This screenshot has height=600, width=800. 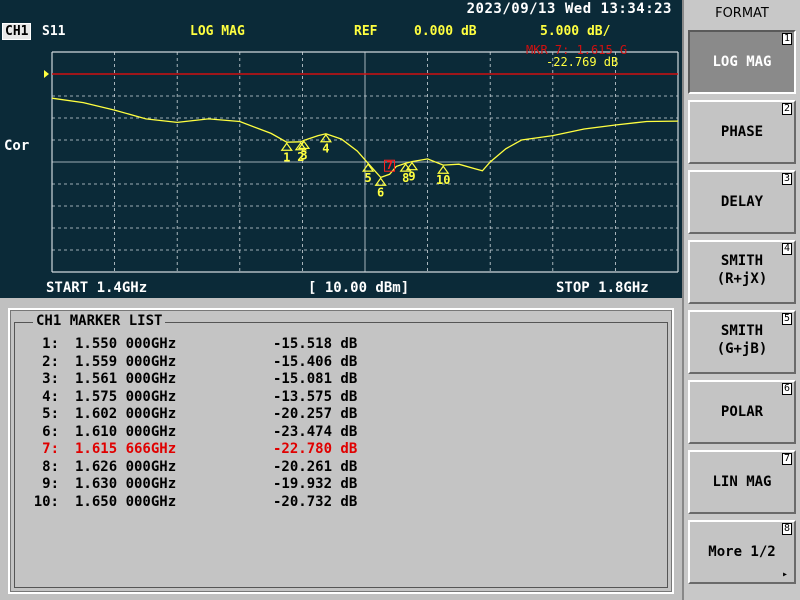 What do you see at coordinates (126, 466) in the screenshot?
I see `marker-frequency: 1.626 000GHz` at bounding box center [126, 466].